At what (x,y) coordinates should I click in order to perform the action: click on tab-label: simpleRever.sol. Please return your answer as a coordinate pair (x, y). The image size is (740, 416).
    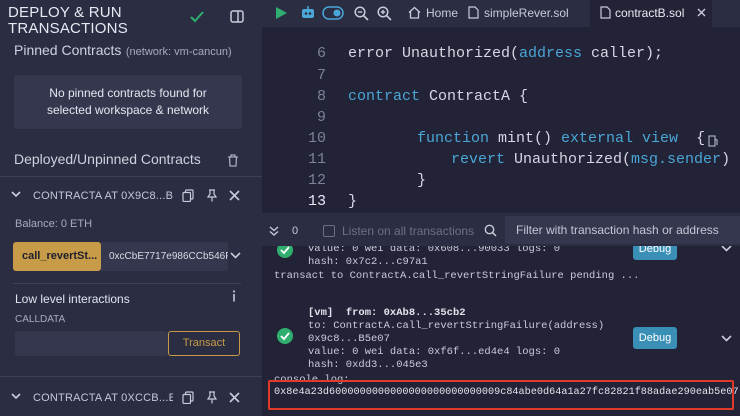
    Looking at the image, I should click on (526, 13).